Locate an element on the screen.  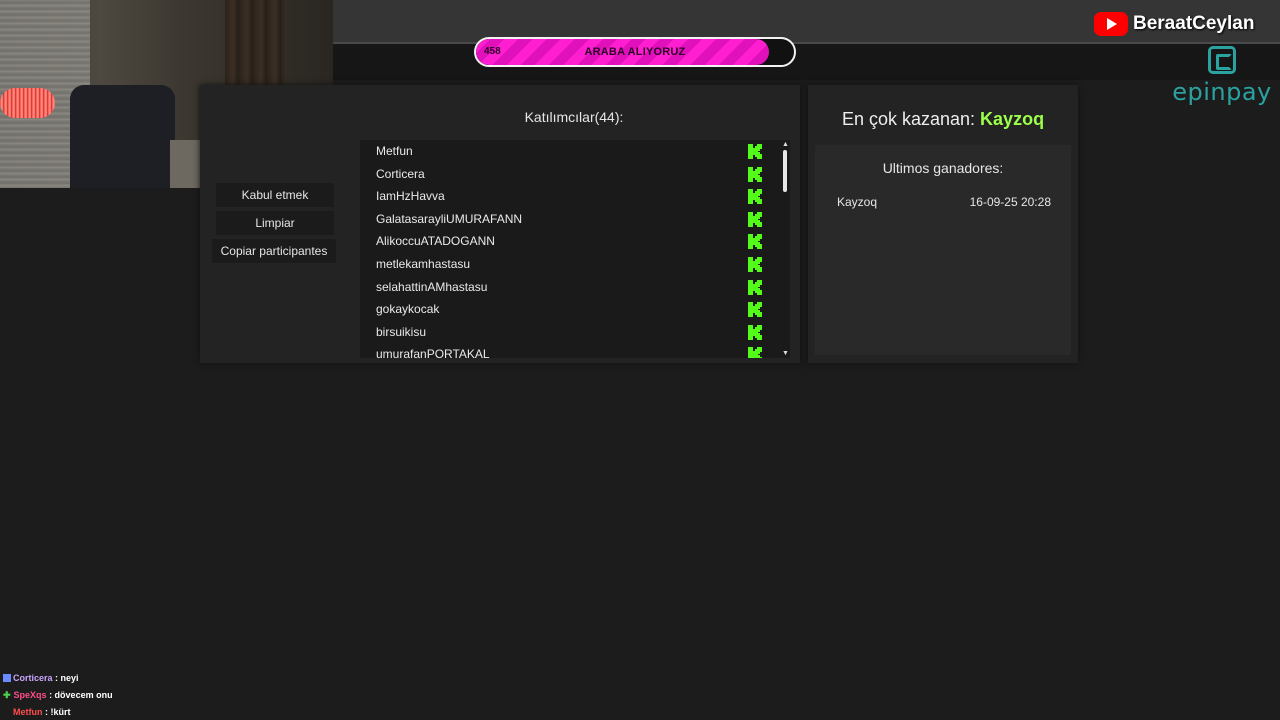
heater-glow is located at coordinates (27, 103).